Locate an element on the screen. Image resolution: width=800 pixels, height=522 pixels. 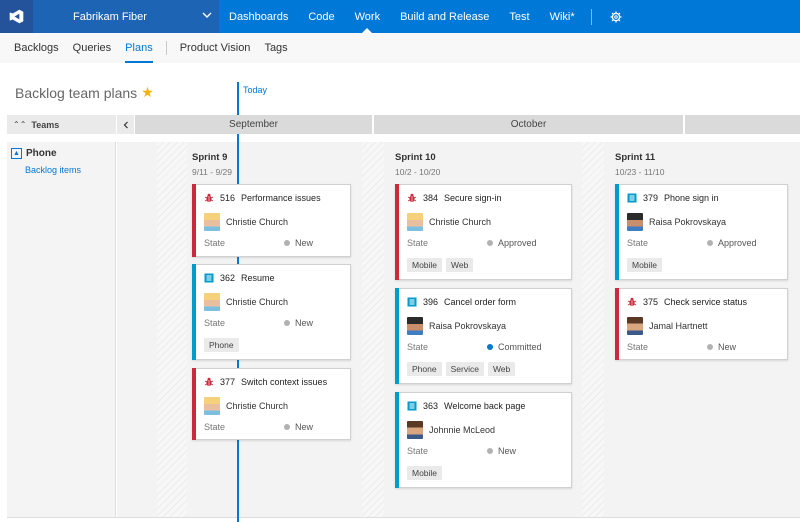
collapse-all-icon: ⌃⌃ is located at coordinates (19, 124).